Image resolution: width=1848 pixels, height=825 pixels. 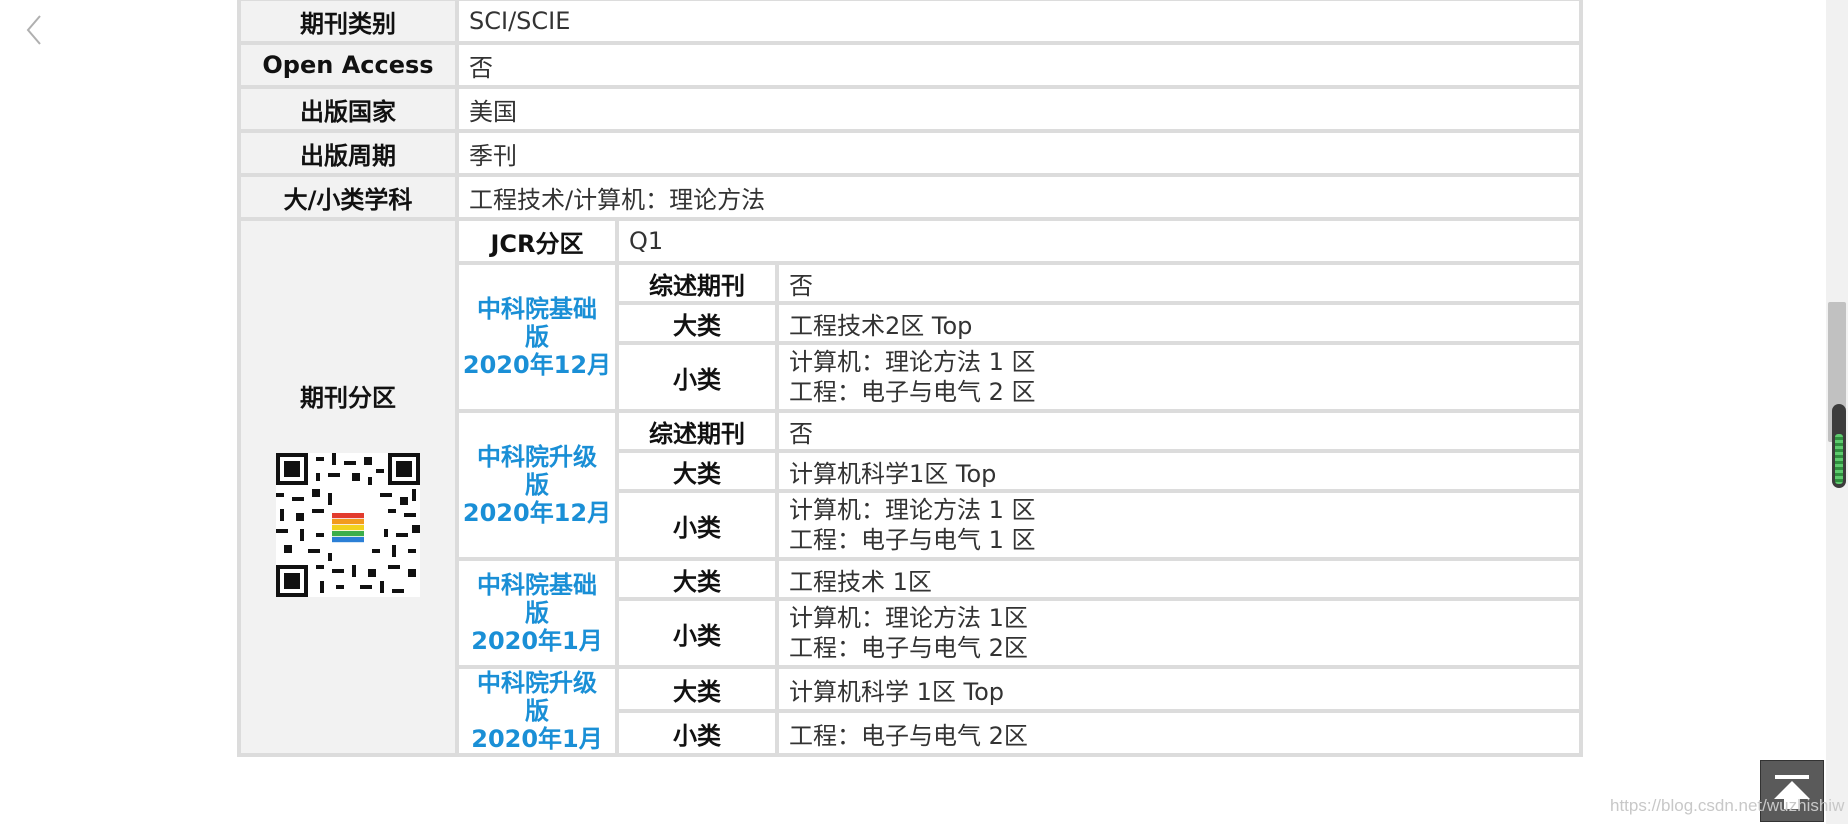 I want to click on partition-cell: 期刊分区, so click(x=348, y=487).